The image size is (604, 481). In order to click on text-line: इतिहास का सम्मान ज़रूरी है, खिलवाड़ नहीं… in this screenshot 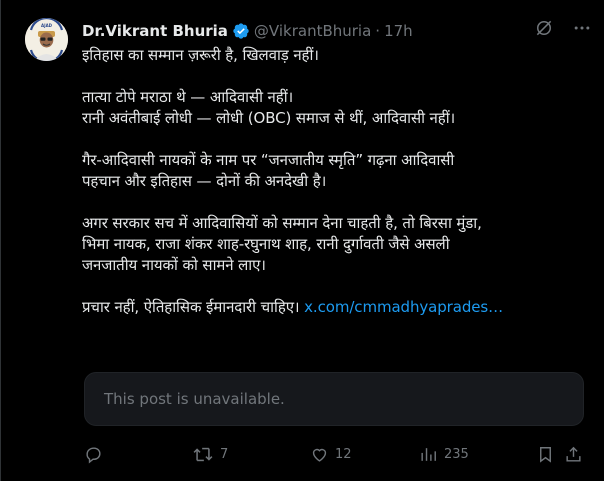, I will do `click(200, 55)`.